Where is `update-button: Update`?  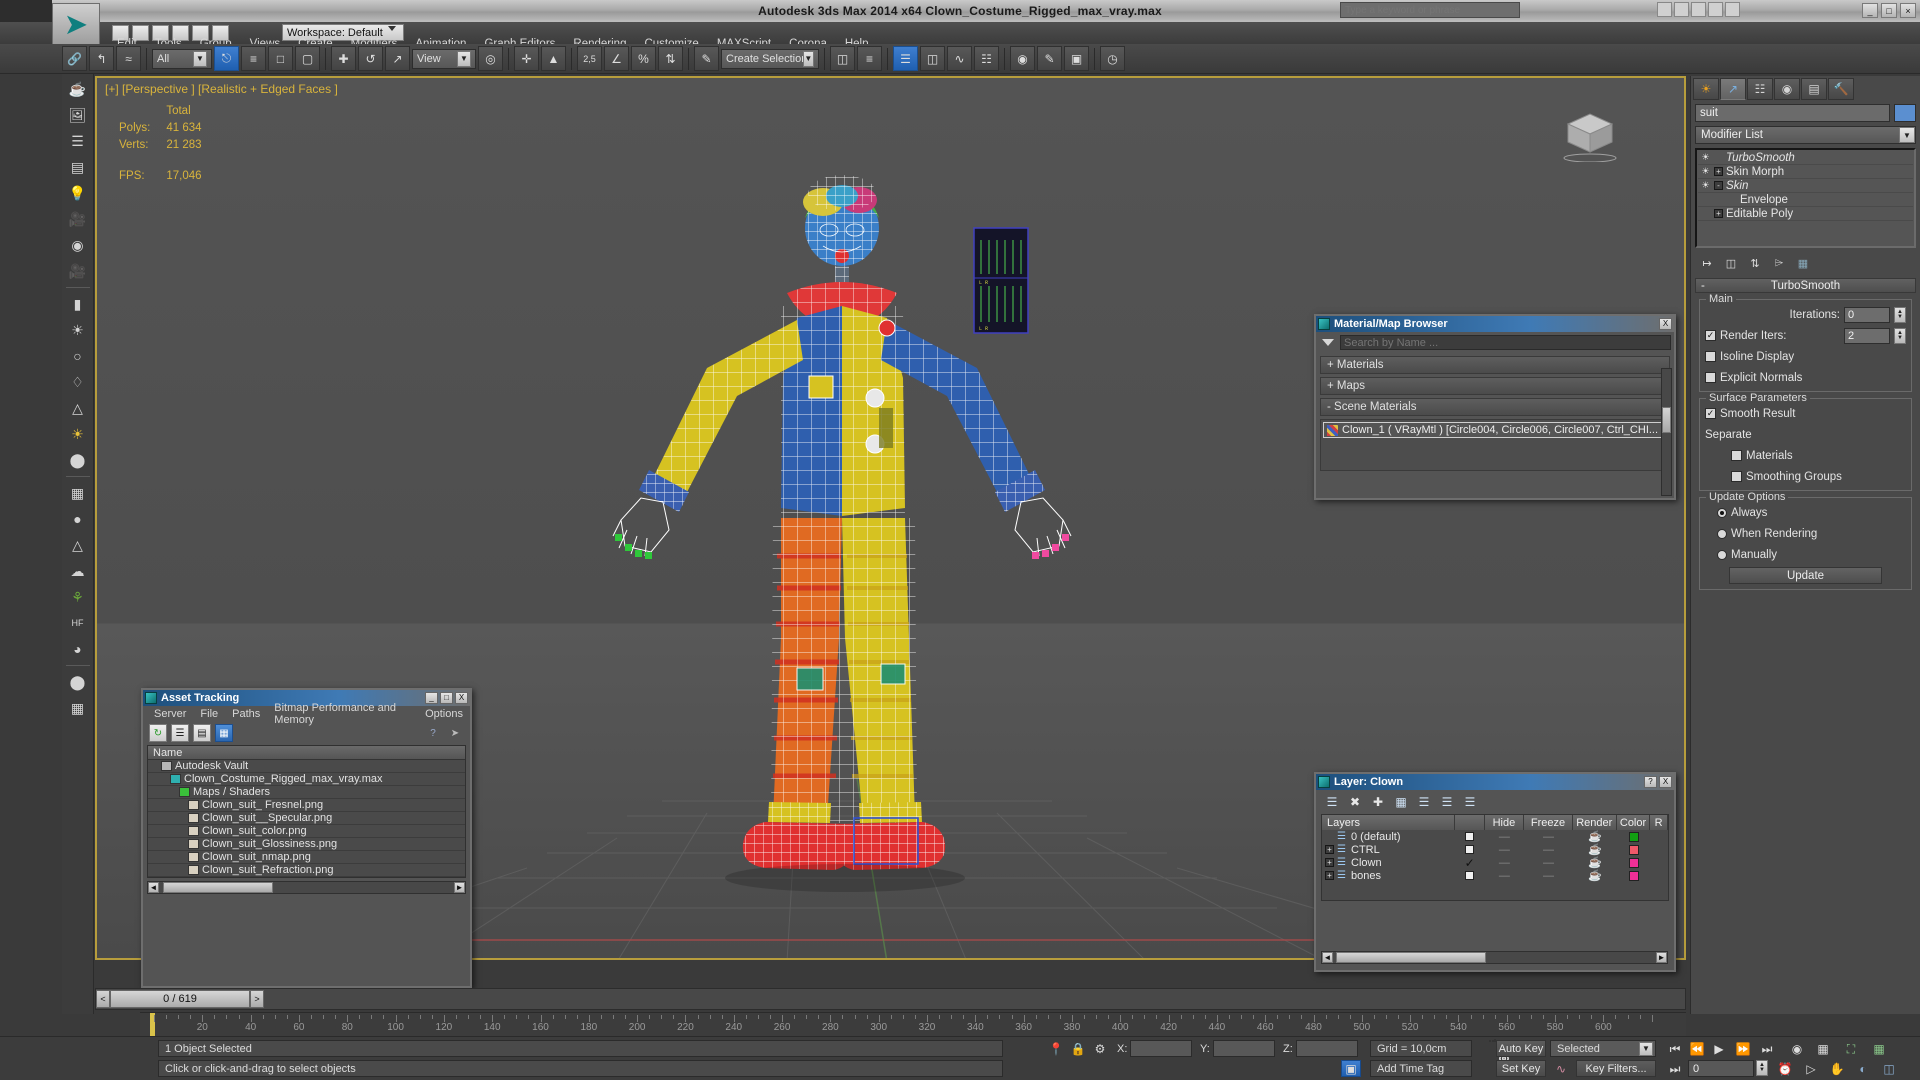 update-button: Update is located at coordinates (1805, 575).